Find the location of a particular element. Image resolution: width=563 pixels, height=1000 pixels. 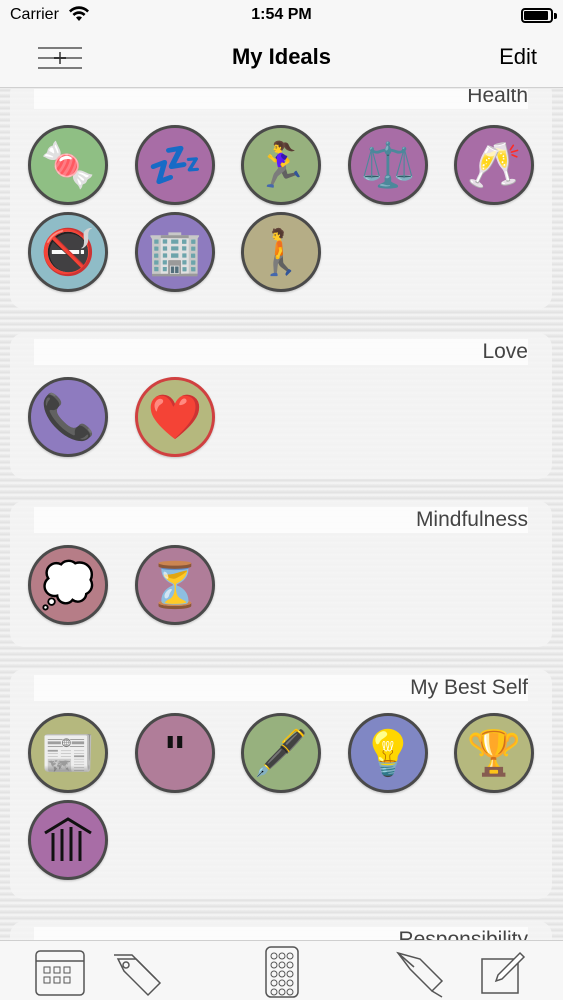

office-building-icon: 🏢 is located at coordinates (175, 252).